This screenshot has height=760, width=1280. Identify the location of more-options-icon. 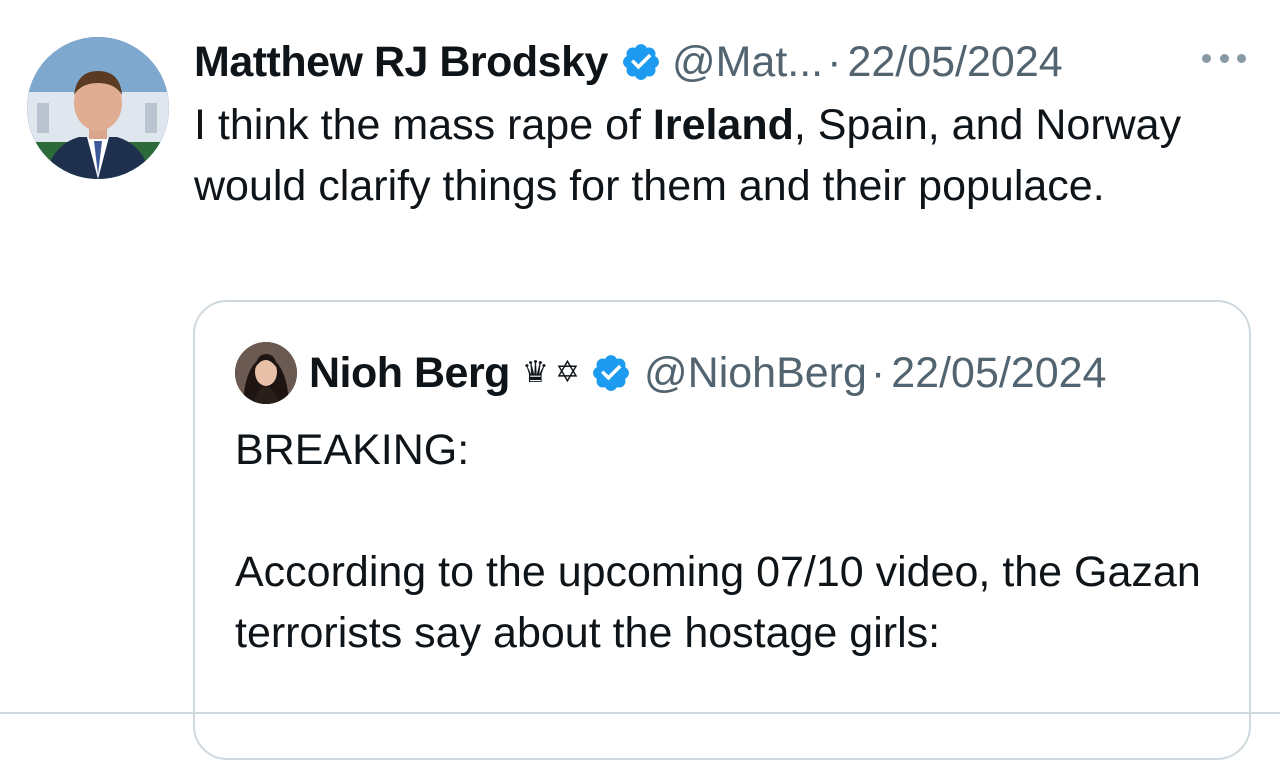
(1224, 58).